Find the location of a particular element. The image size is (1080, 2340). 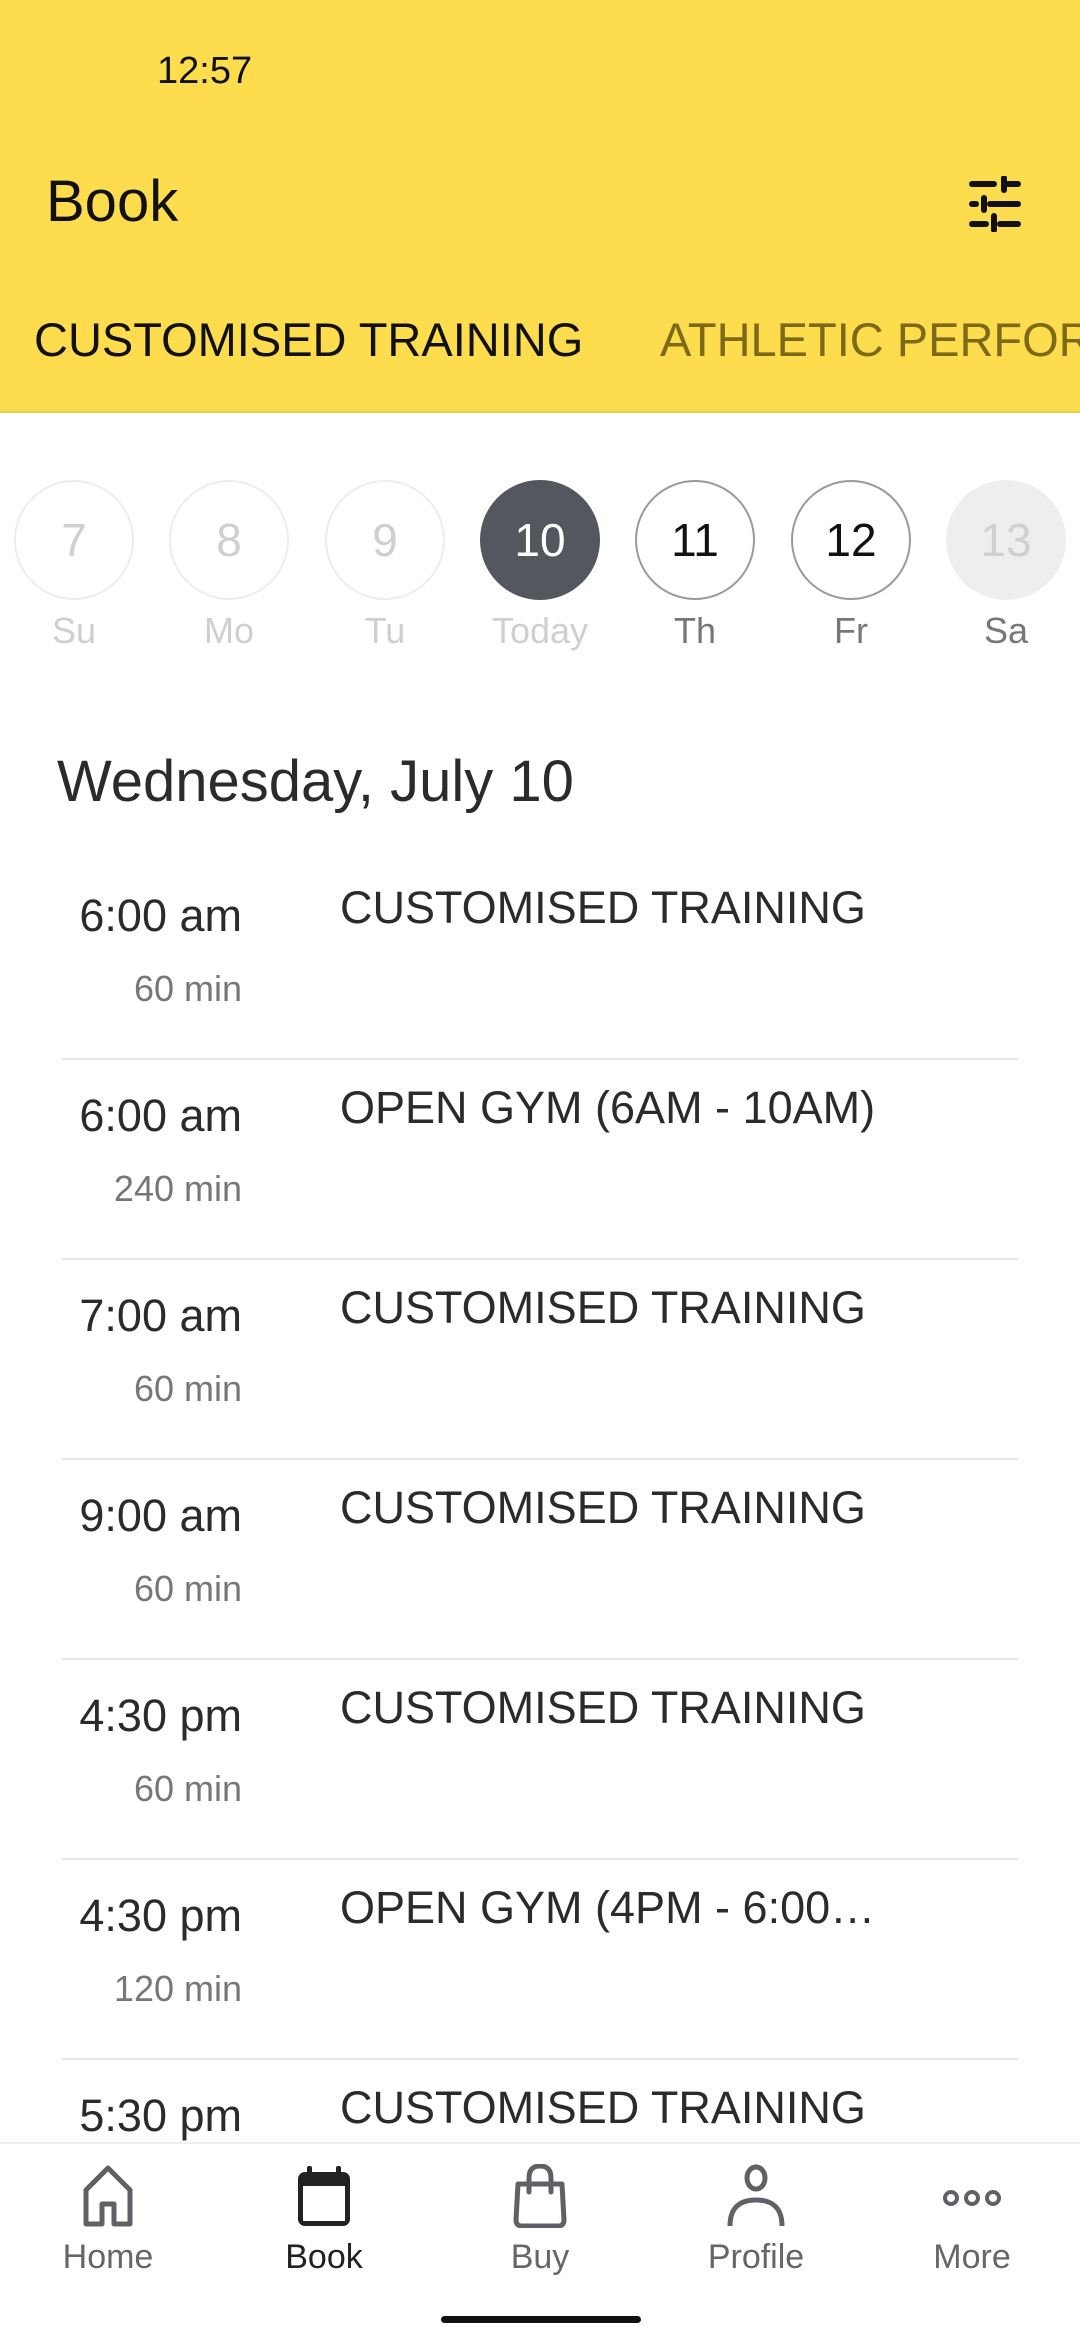

nav-more: More is located at coordinates (972, 2220).